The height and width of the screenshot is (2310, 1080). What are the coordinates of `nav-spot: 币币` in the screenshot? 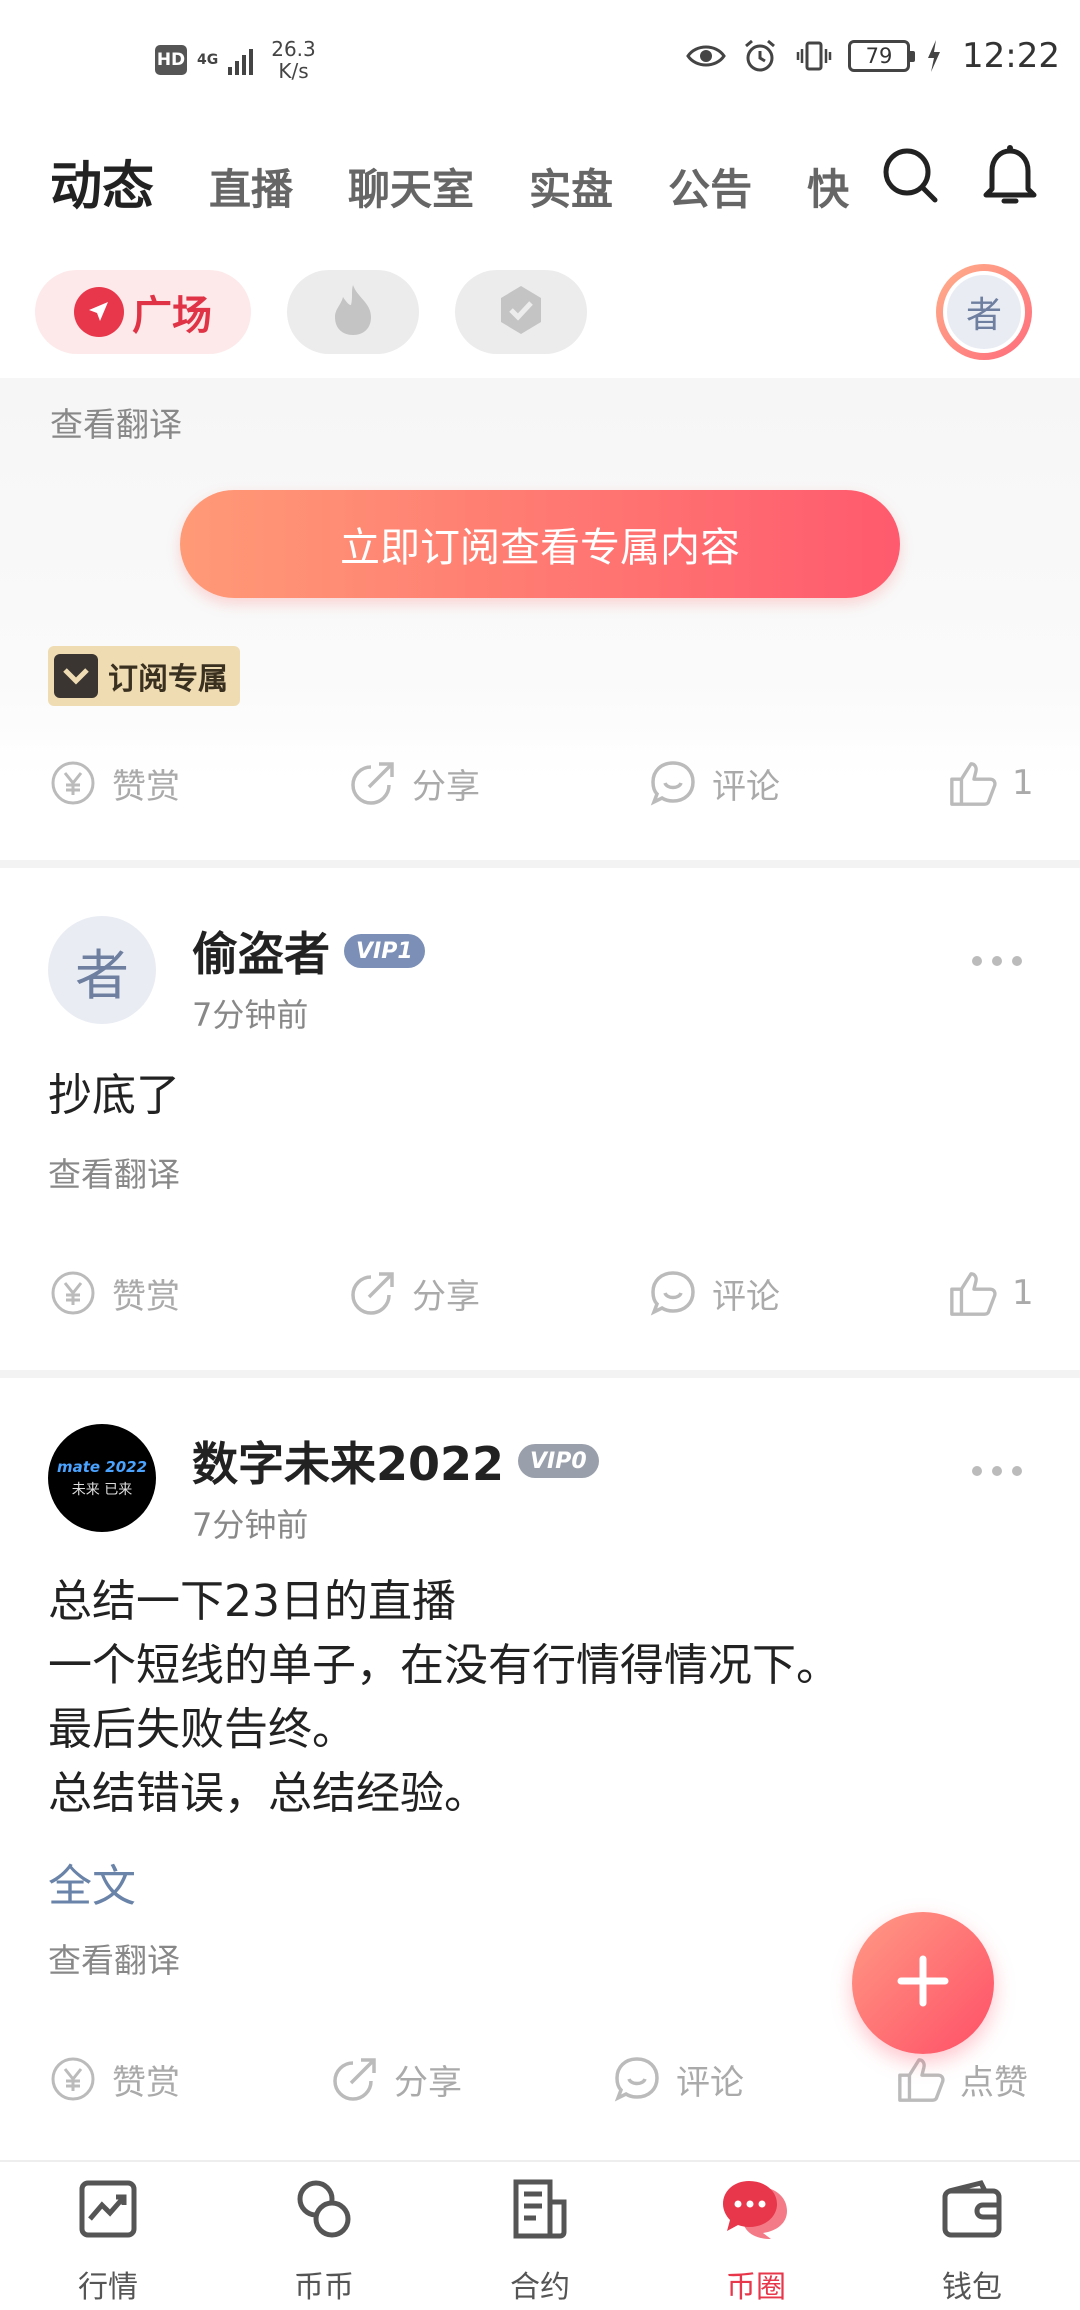 It's located at (324, 2240).